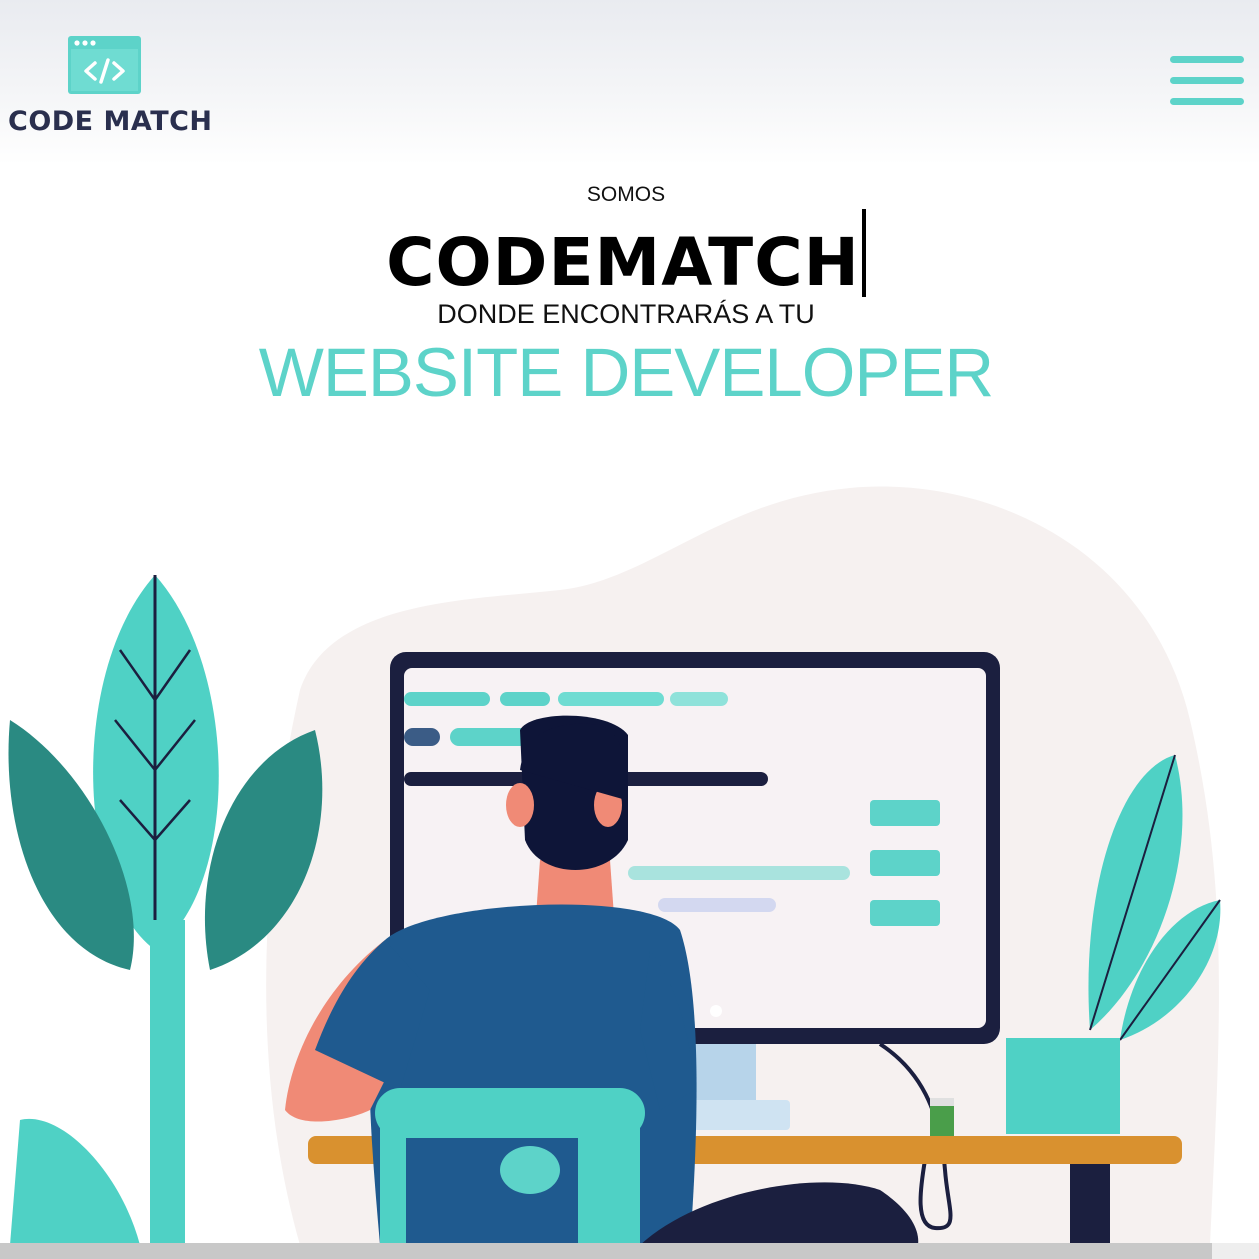 The width and height of the screenshot is (1259, 1259). Describe the element at coordinates (1235, 1251) in the screenshot. I see `scrollbar-corner` at that location.